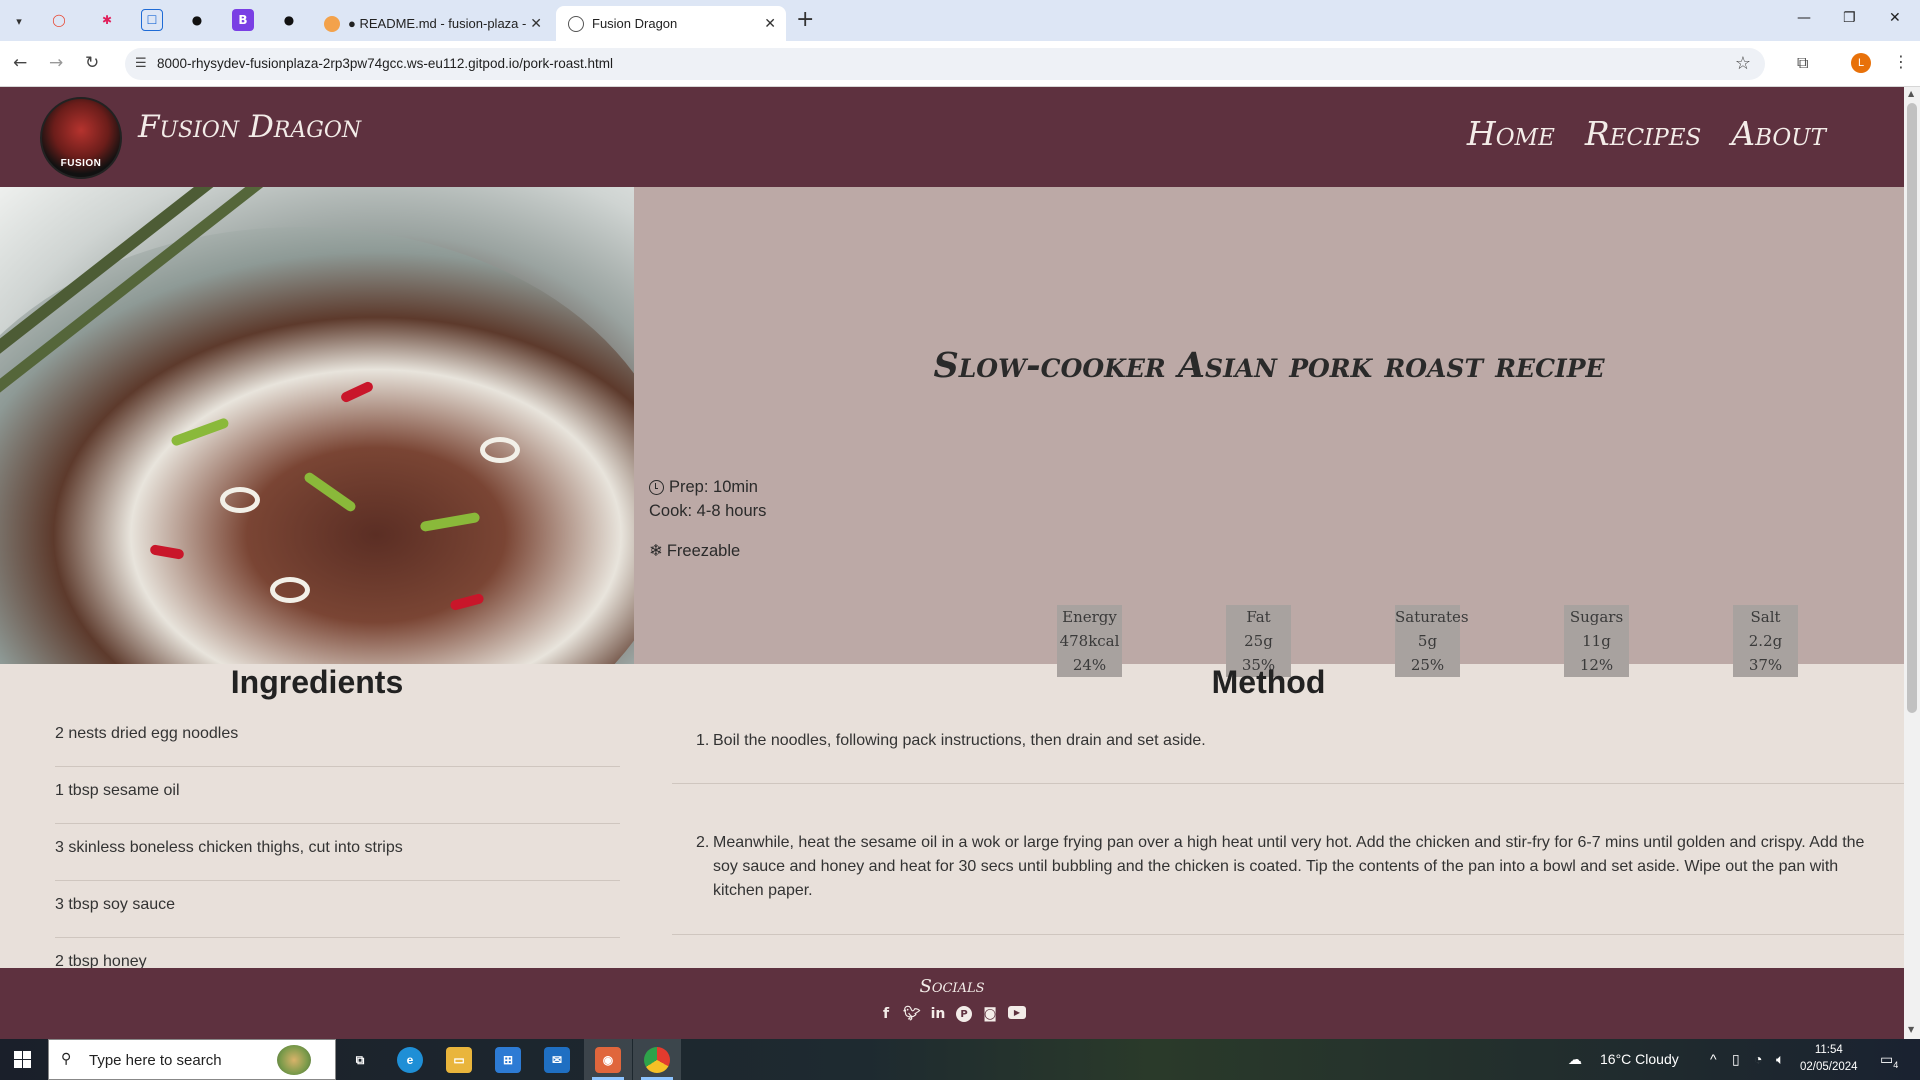 This screenshot has height=1080, width=1920. Describe the element at coordinates (1765, 617) in the screenshot. I see `nutrition-name: Salt` at that location.